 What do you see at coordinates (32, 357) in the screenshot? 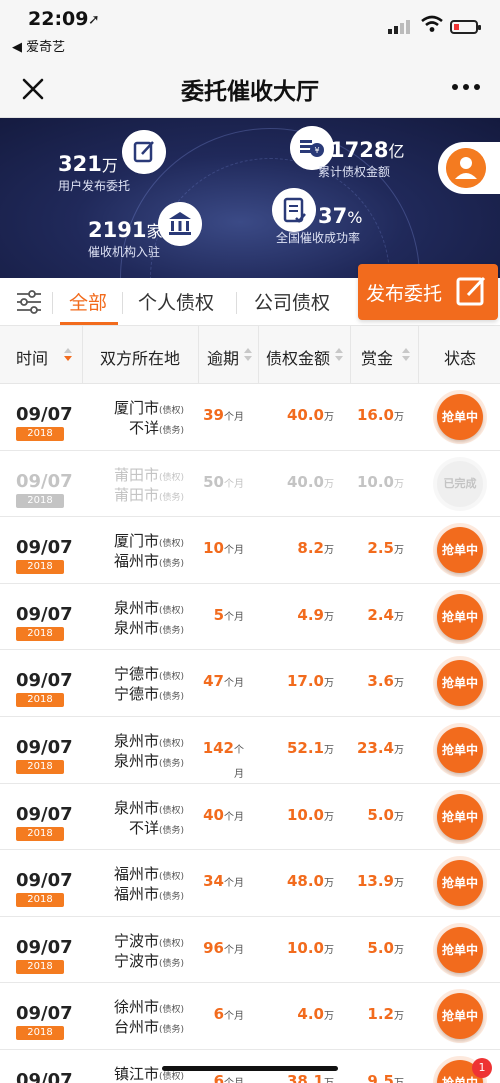
I see `col-time: 时间` at bounding box center [32, 357].